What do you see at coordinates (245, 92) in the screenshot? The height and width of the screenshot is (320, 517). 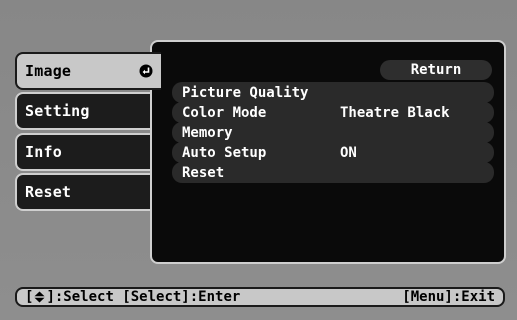 I see `menu-item-label: Picture Quality` at bounding box center [245, 92].